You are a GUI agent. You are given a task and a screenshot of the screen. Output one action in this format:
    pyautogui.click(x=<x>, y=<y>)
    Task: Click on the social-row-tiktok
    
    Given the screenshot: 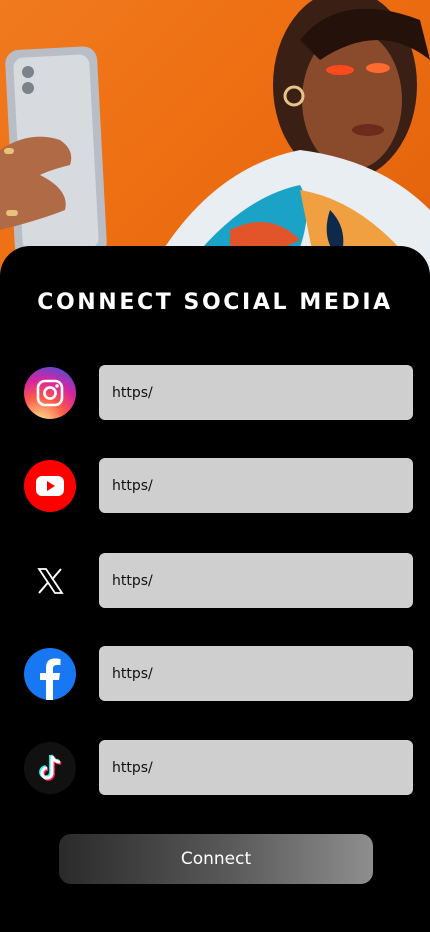 What is the action you would take?
    pyautogui.click(x=215, y=768)
    